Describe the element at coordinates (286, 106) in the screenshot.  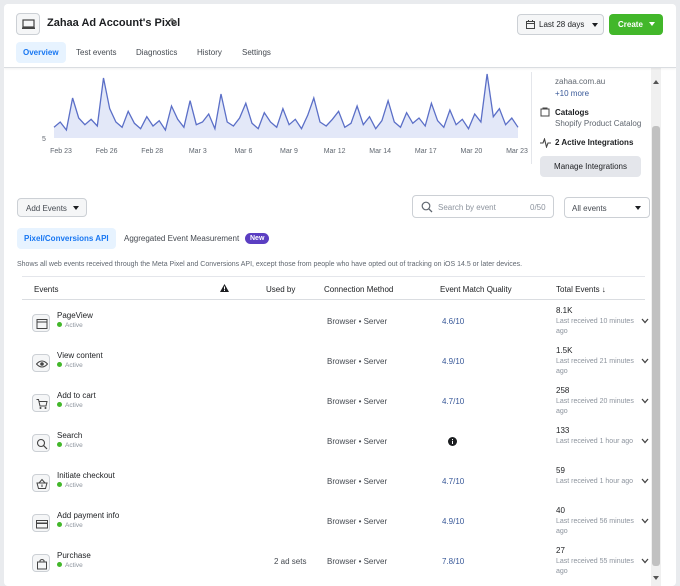
I see `chart-area-fill` at that location.